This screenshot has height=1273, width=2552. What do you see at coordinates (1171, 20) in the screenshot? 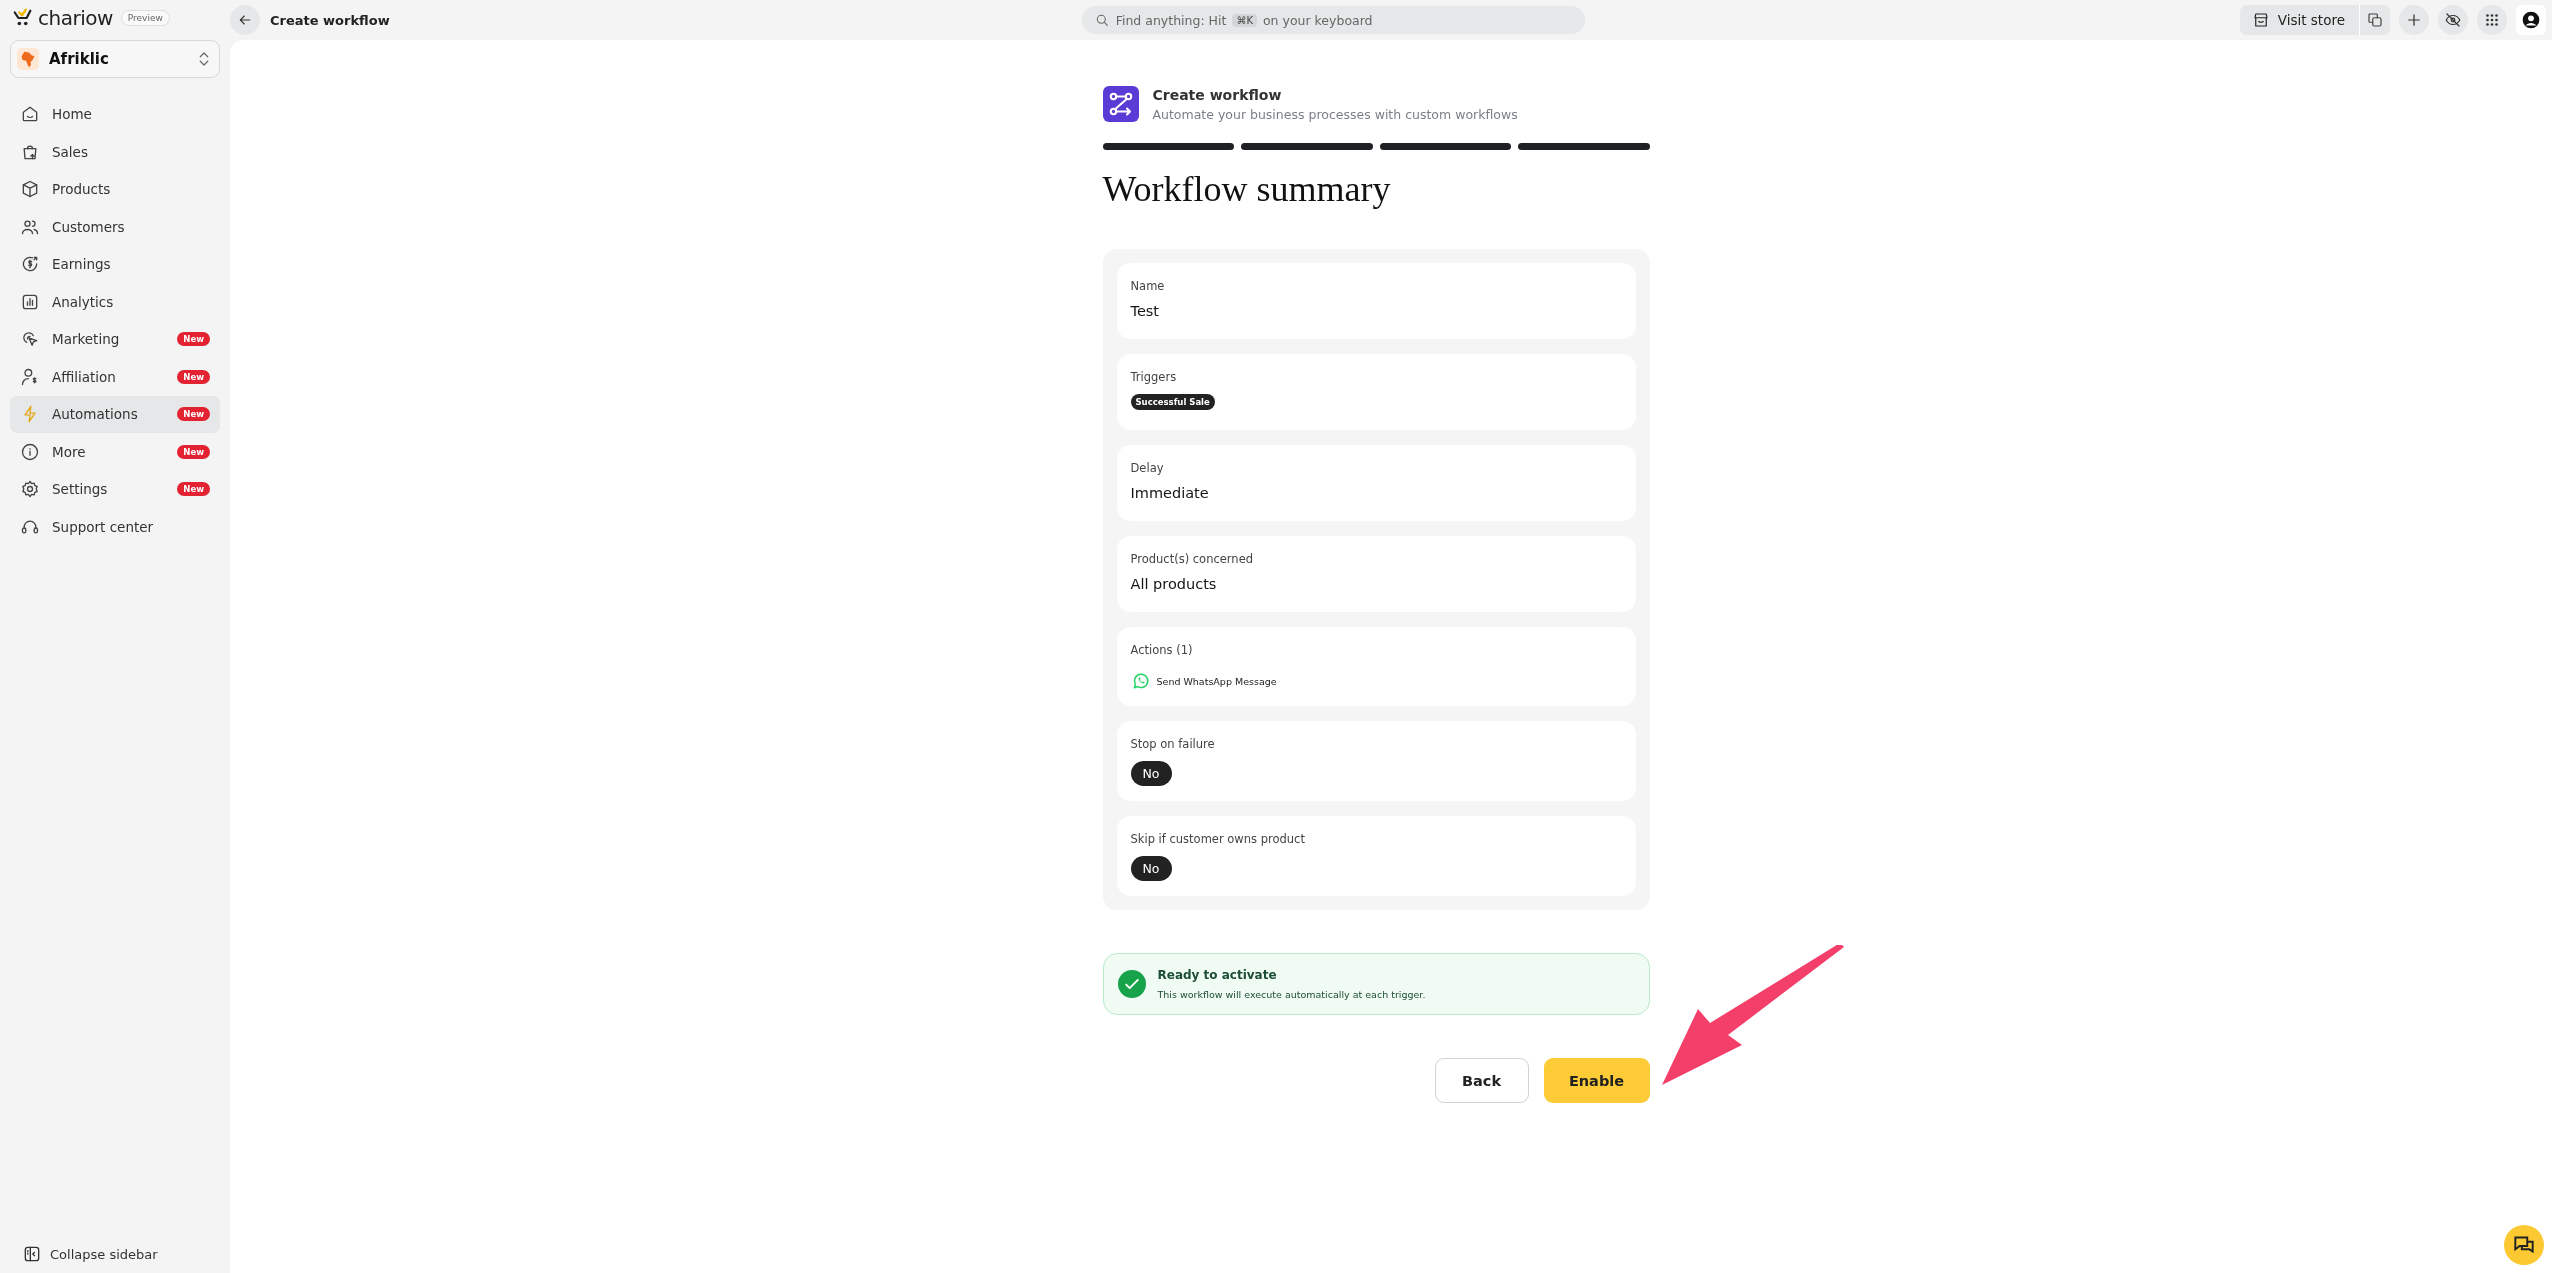
I see `search-placeholder: Find anything: Hit` at bounding box center [1171, 20].